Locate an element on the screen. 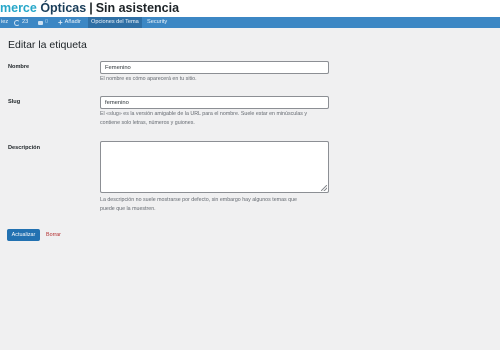  security-label: Security is located at coordinates (157, 22).